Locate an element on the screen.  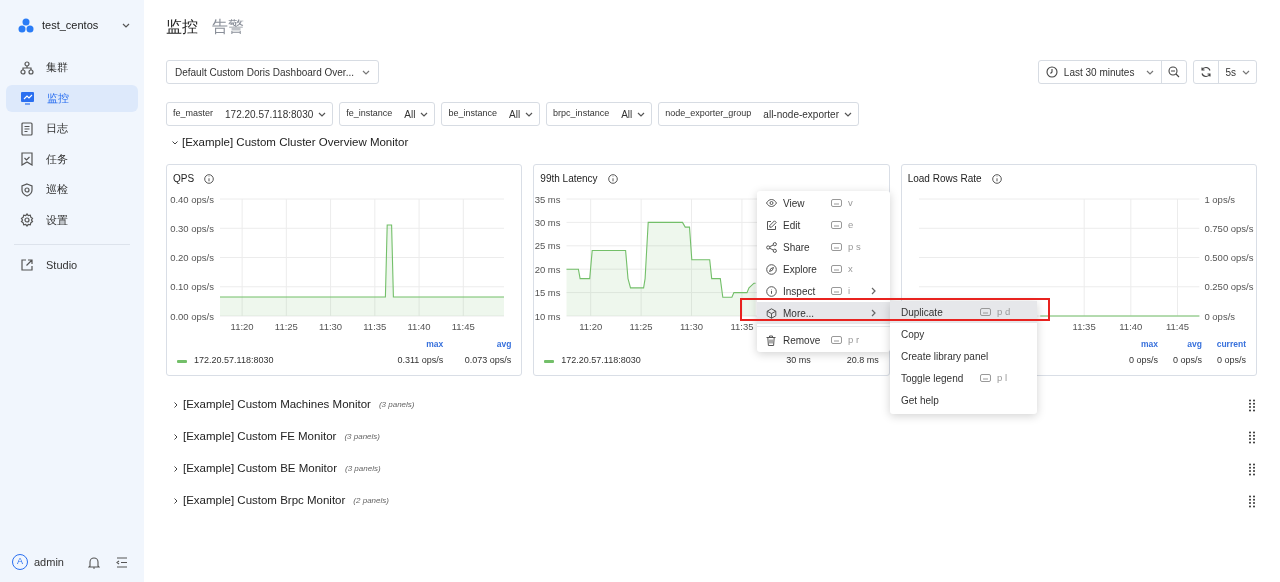
axis-label: 20 ms is located at coordinates (547, 269).